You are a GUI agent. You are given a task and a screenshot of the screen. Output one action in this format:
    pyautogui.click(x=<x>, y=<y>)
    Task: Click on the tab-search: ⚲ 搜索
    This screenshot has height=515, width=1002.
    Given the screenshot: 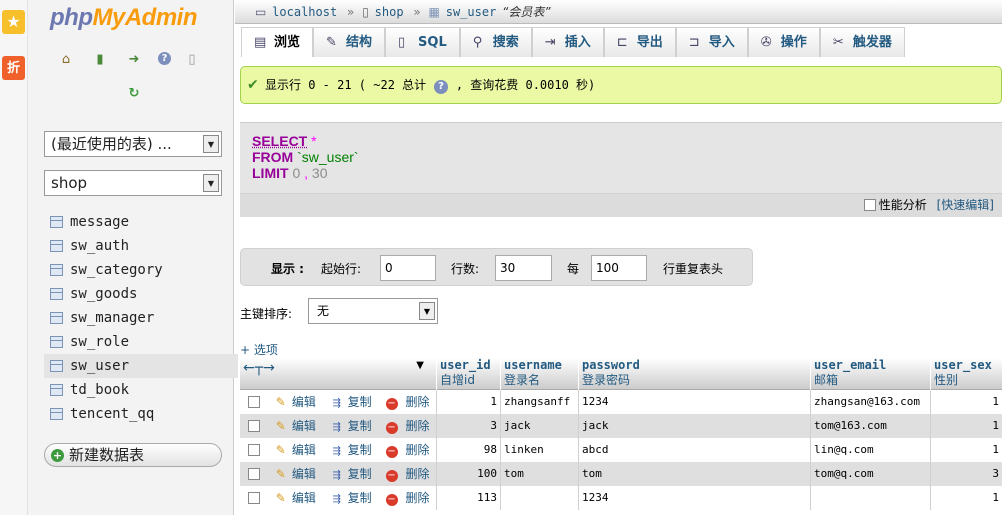 What is the action you would take?
    pyautogui.click(x=495, y=42)
    